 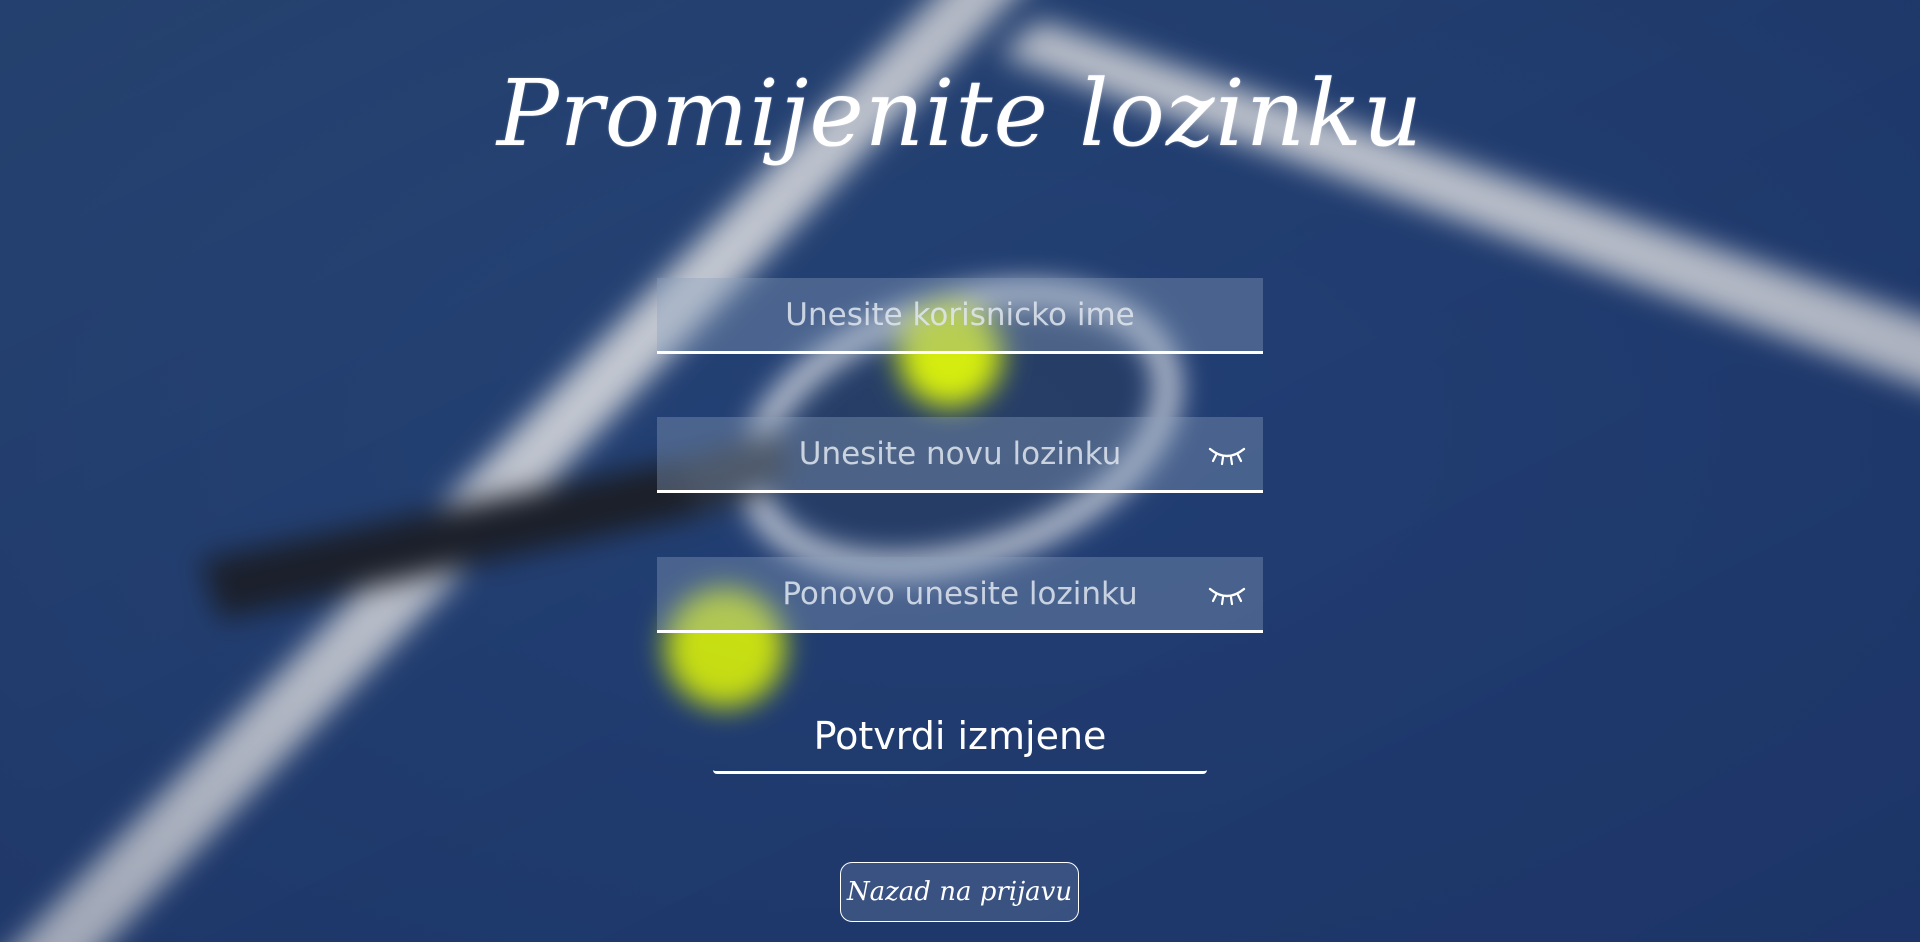 I want to click on new-password-input, so click(x=960, y=453).